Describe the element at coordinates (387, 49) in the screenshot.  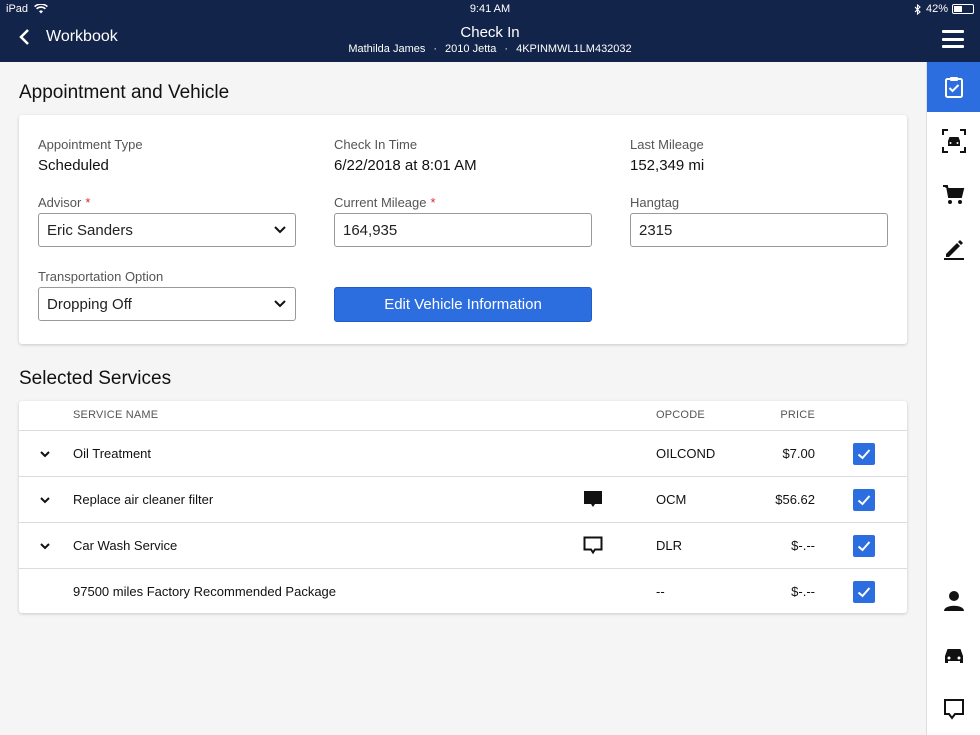
I see `customer-name: Mathilda James` at that location.